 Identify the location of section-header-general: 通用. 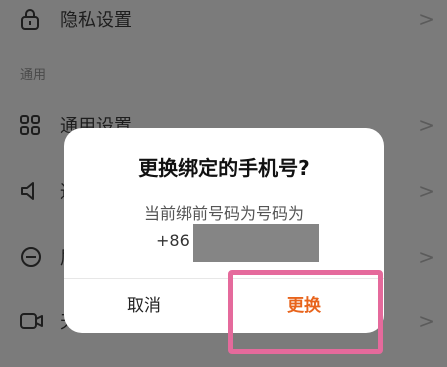
(33, 75).